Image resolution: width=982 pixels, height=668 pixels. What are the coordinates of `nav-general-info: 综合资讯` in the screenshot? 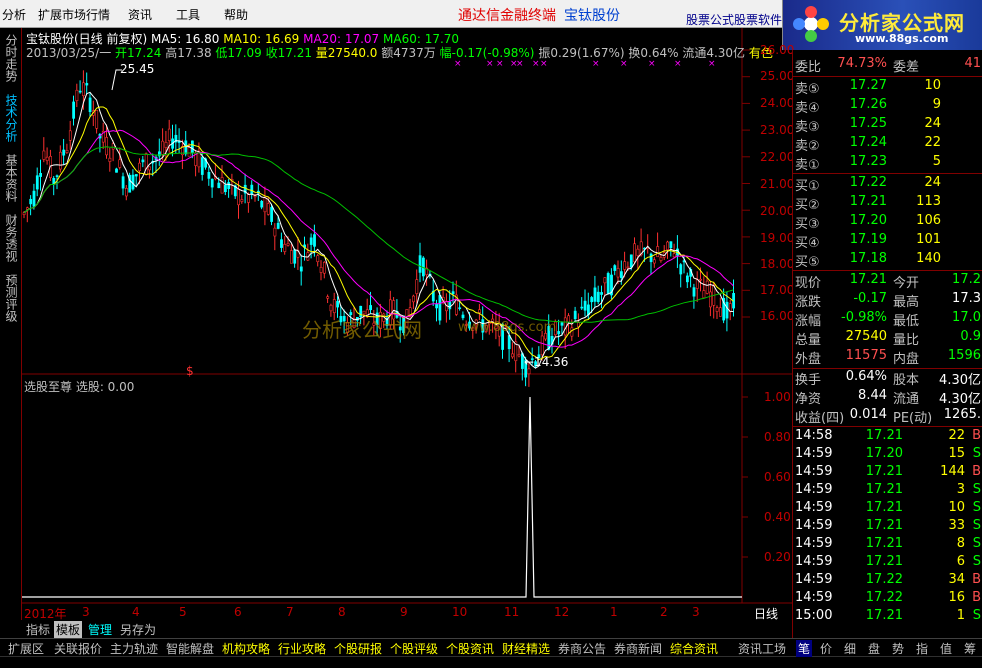 It's located at (694, 648).